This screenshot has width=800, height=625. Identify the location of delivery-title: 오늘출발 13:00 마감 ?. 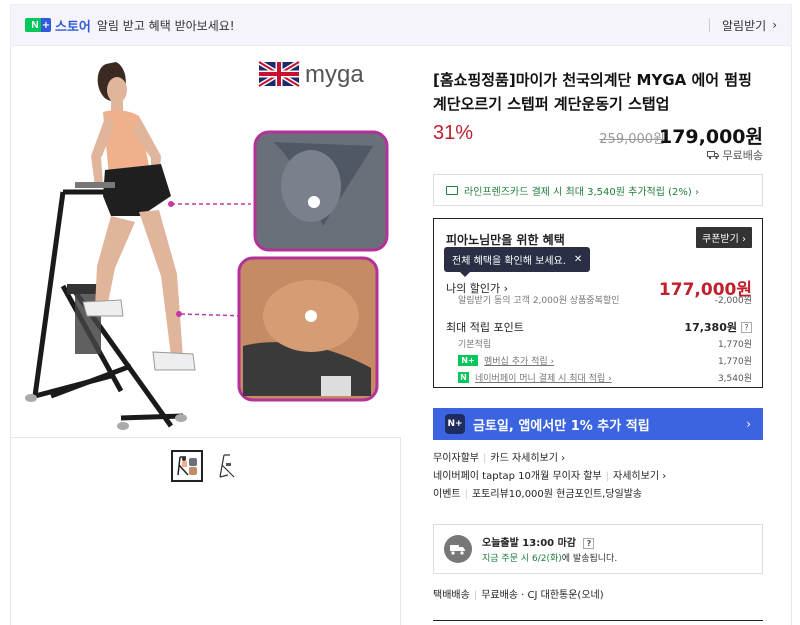
(549, 541).